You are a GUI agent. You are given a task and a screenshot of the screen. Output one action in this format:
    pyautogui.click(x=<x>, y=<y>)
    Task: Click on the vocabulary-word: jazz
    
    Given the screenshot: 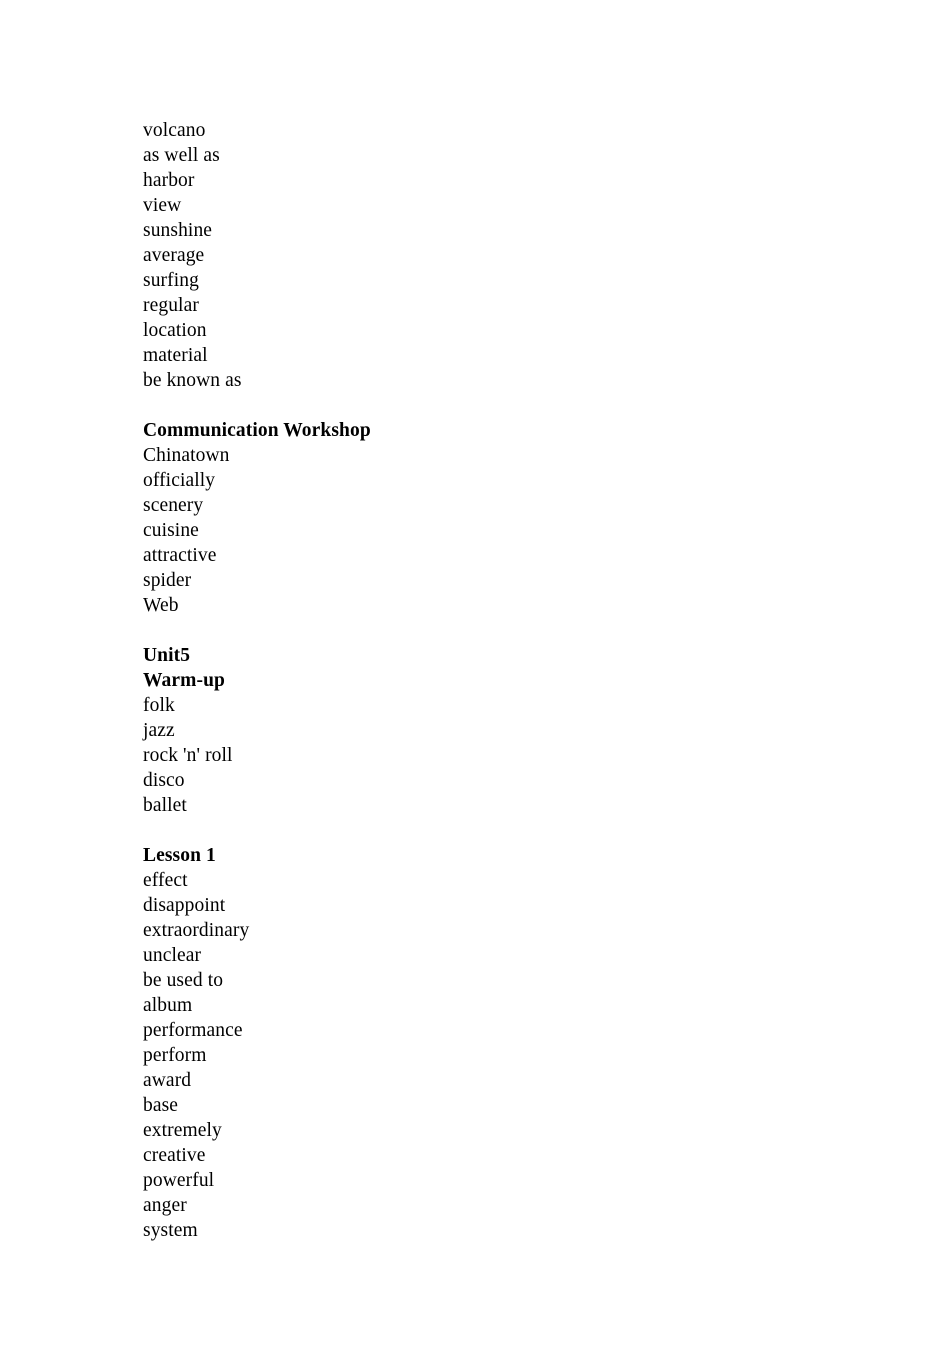 What is the action you would take?
    pyautogui.click(x=159, y=730)
    